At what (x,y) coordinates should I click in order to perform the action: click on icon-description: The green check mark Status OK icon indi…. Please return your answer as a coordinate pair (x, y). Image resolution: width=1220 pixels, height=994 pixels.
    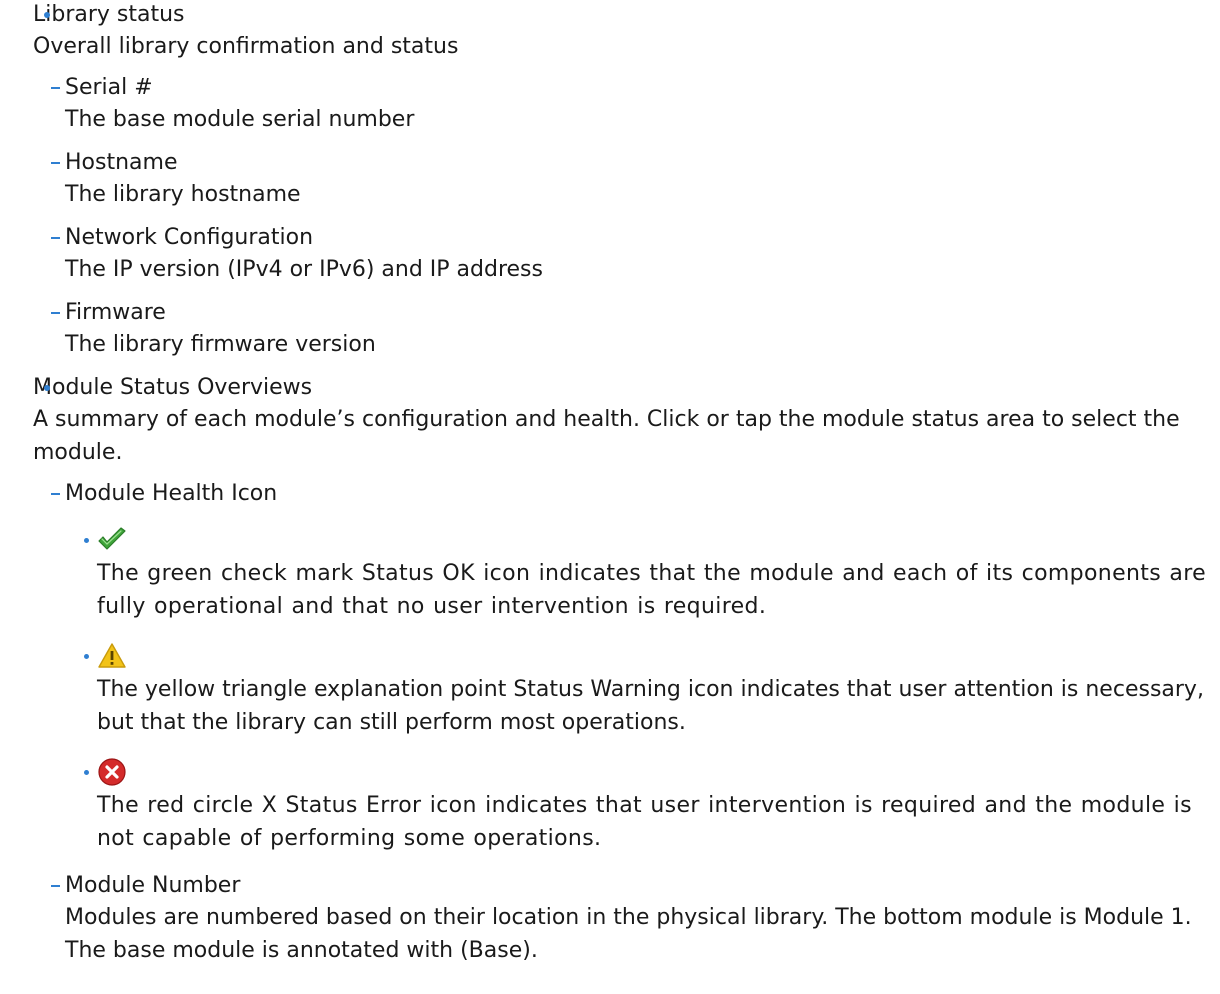
    Looking at the image, I should click on (652, 590).